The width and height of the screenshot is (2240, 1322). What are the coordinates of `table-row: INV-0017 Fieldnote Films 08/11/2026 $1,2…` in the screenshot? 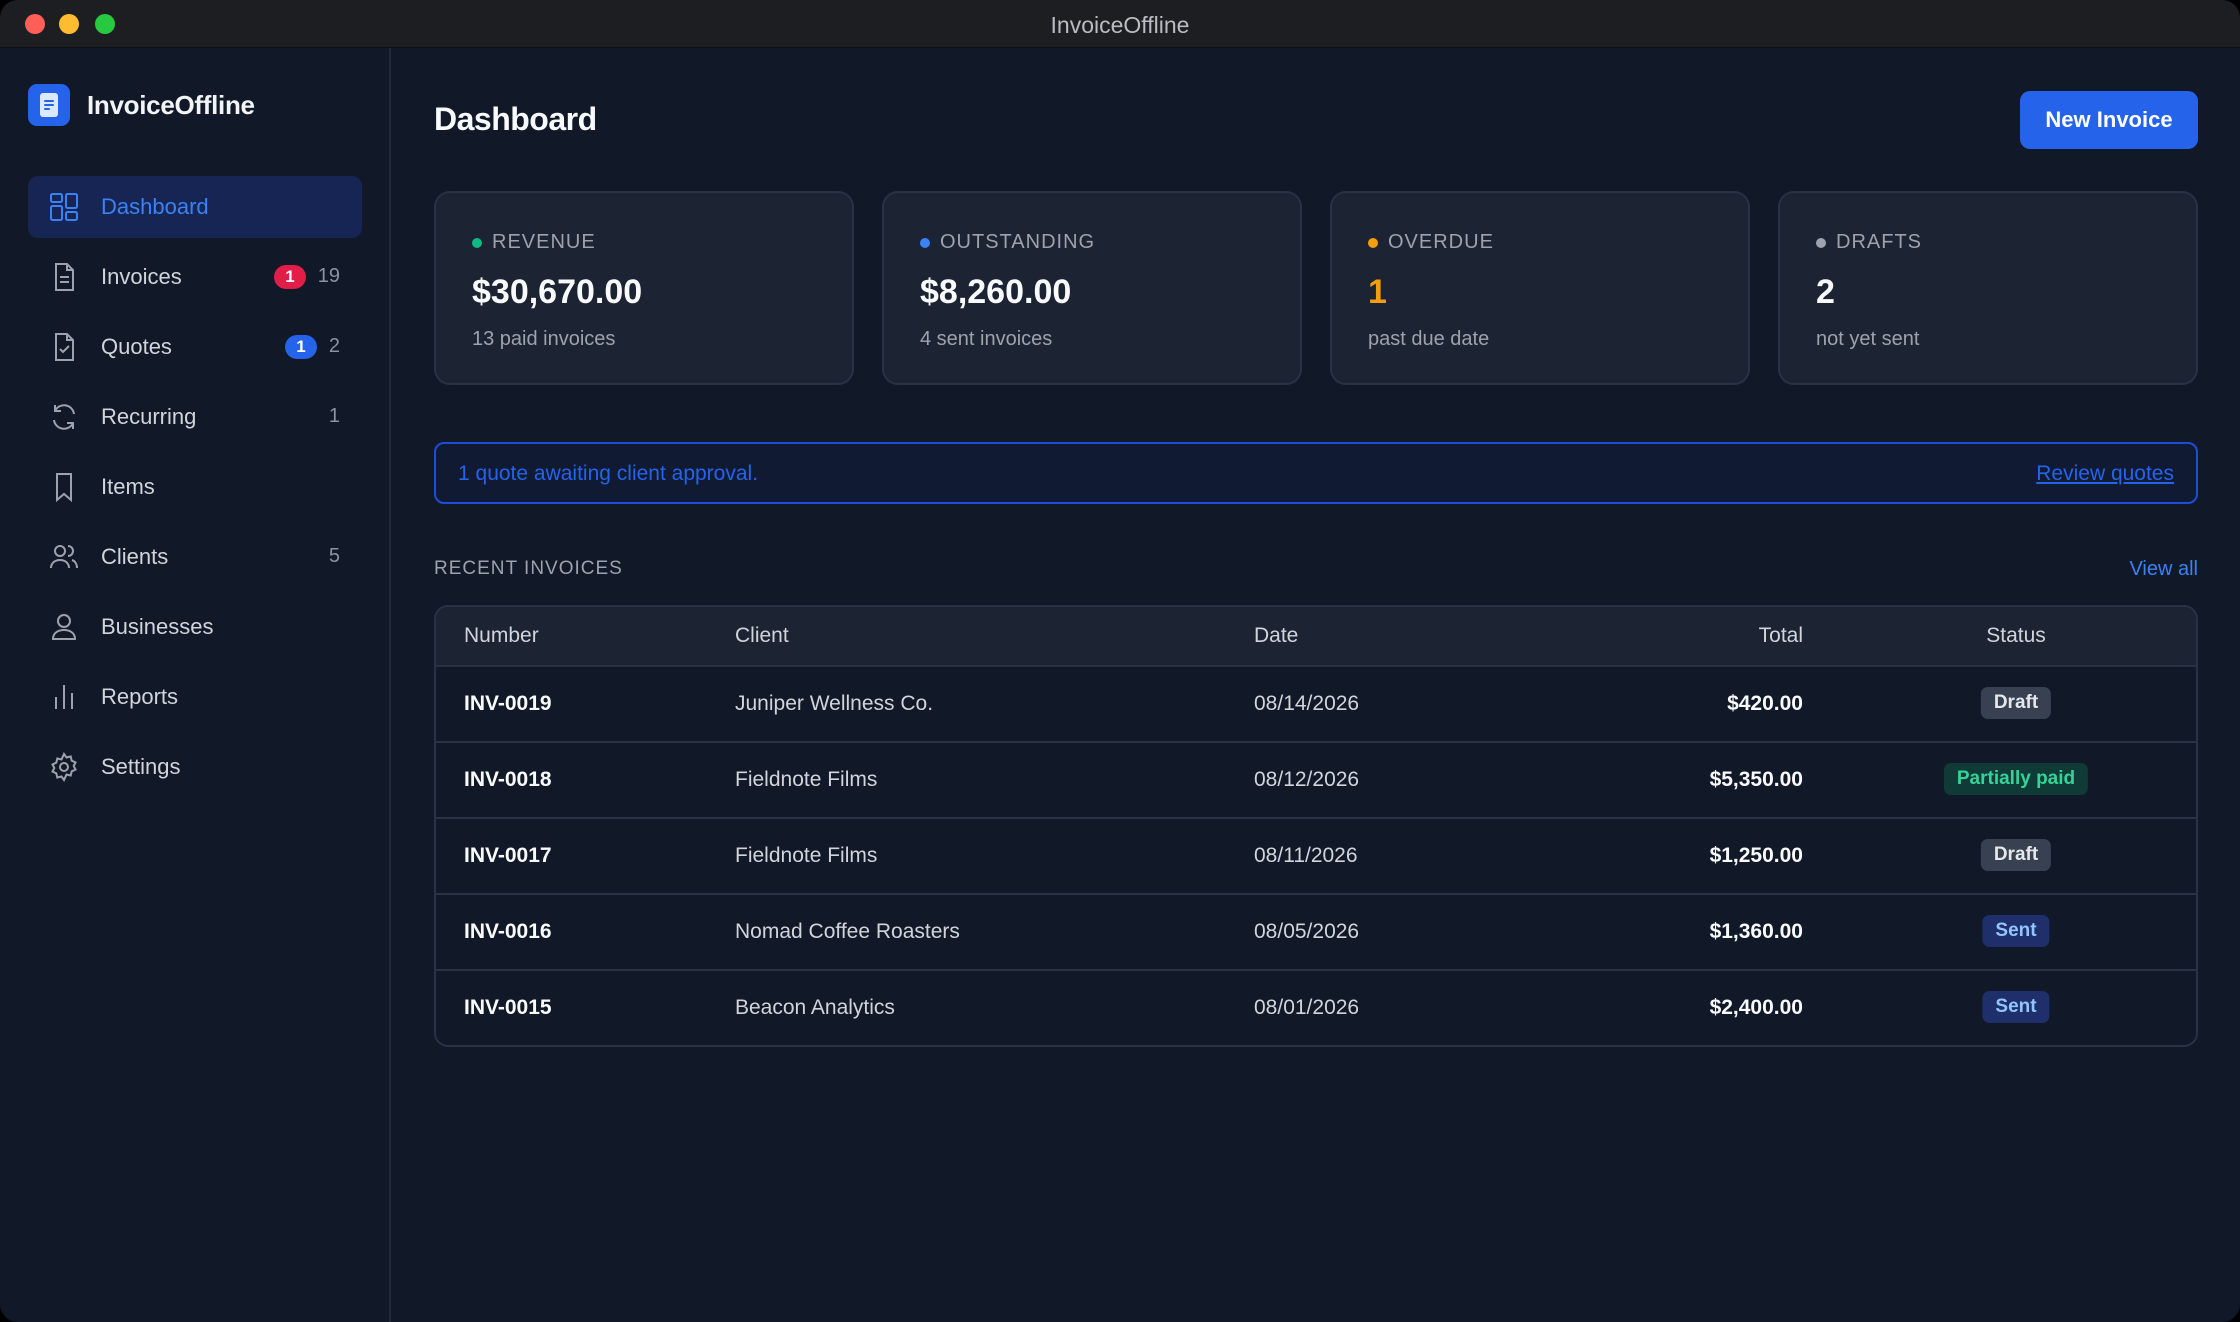 It's located at (1316, 857).